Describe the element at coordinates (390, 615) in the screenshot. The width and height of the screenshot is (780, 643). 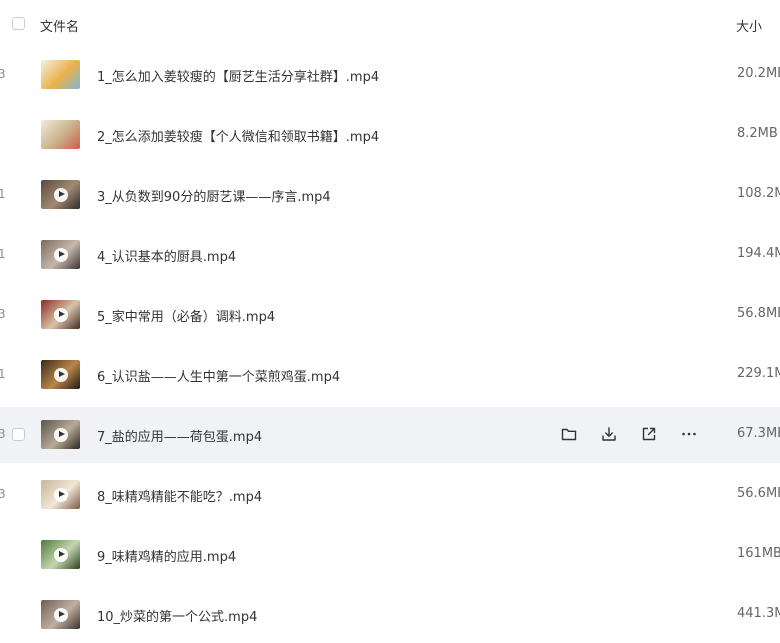
I see `file-row: 10_炒菜的第一个公式.mp4 441.3MB` at that location.